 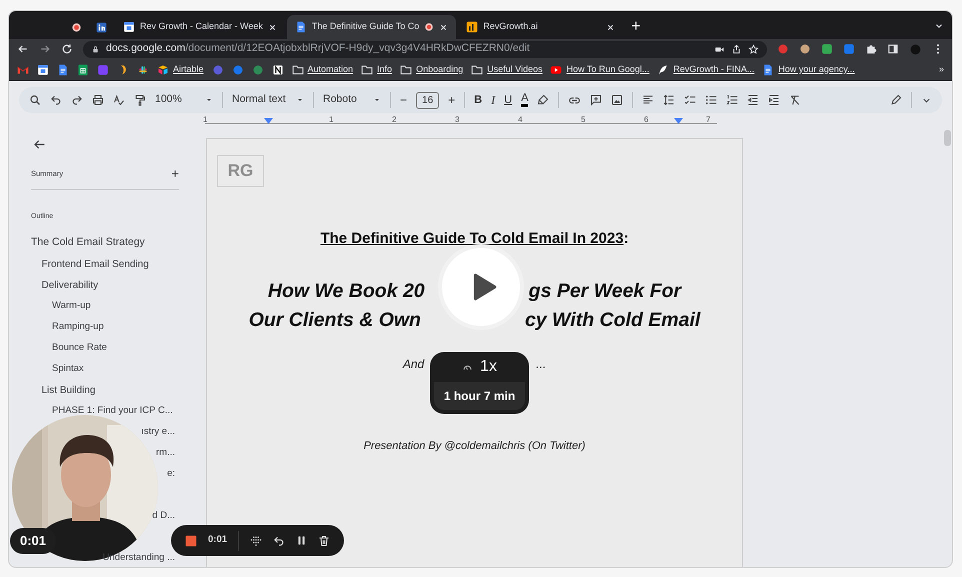 What do you see at coordinates (191, 540) in the screenshot?
I see `stop-button` at bounding box center [191, 540].